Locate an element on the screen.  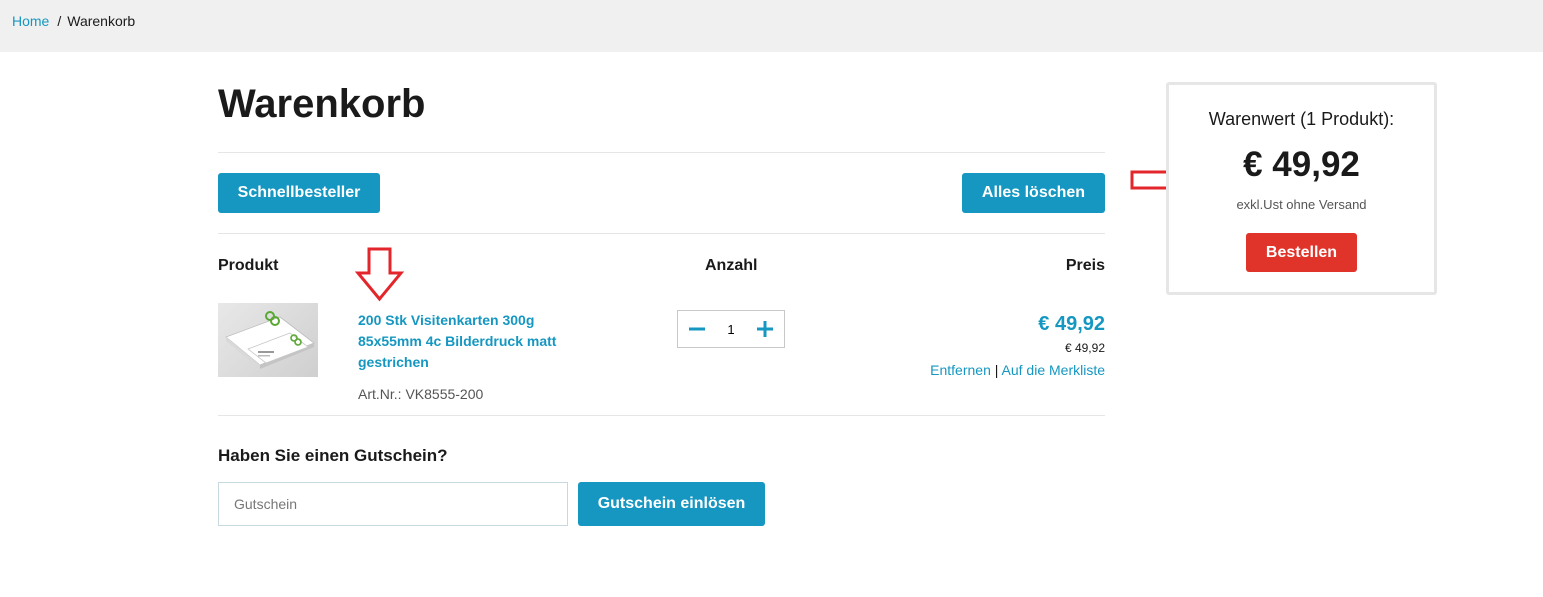
summary-total: € 49,92 is located at coordinates (1301, 164).